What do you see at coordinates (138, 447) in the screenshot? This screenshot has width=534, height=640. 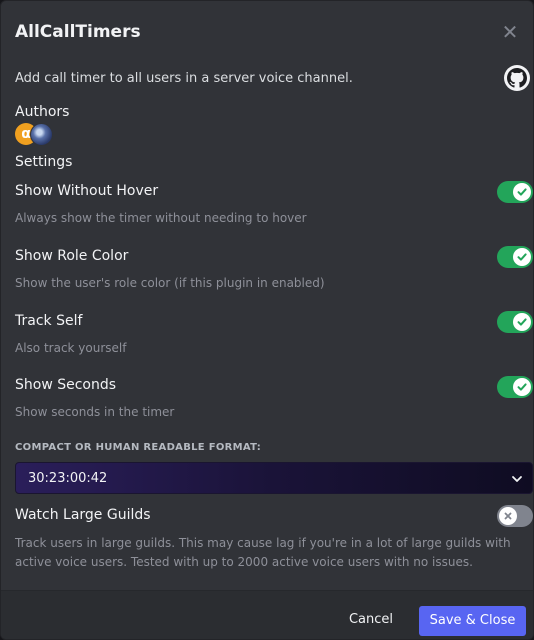 I see `format-heading: COMPACT OR HUMAN READABLE FORMAT:` at bounding box center [138, 447].